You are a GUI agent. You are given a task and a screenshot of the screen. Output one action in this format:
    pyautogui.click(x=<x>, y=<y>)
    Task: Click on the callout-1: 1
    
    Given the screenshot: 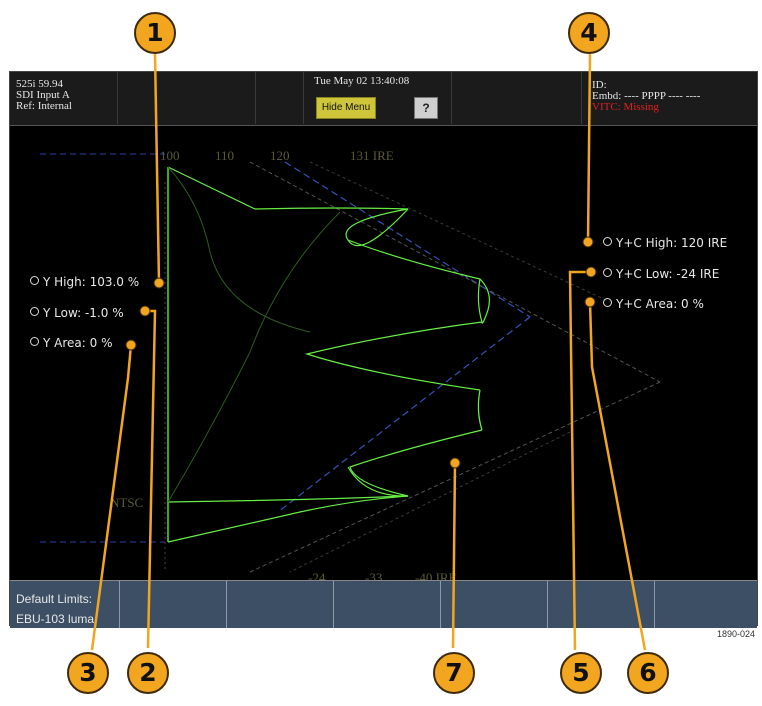 What is the action you would take?
    pyautogui.click(x=155, y=33)
    